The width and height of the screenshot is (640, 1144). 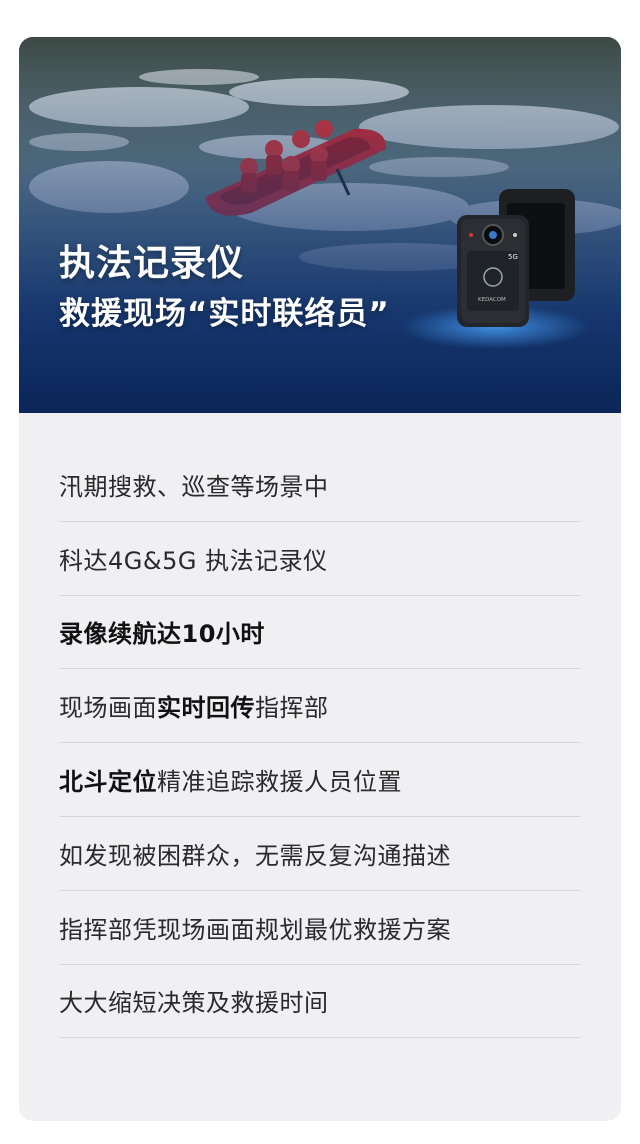 I want to click on feature-text-bold: 实时回传, so click(x=206, y=708).